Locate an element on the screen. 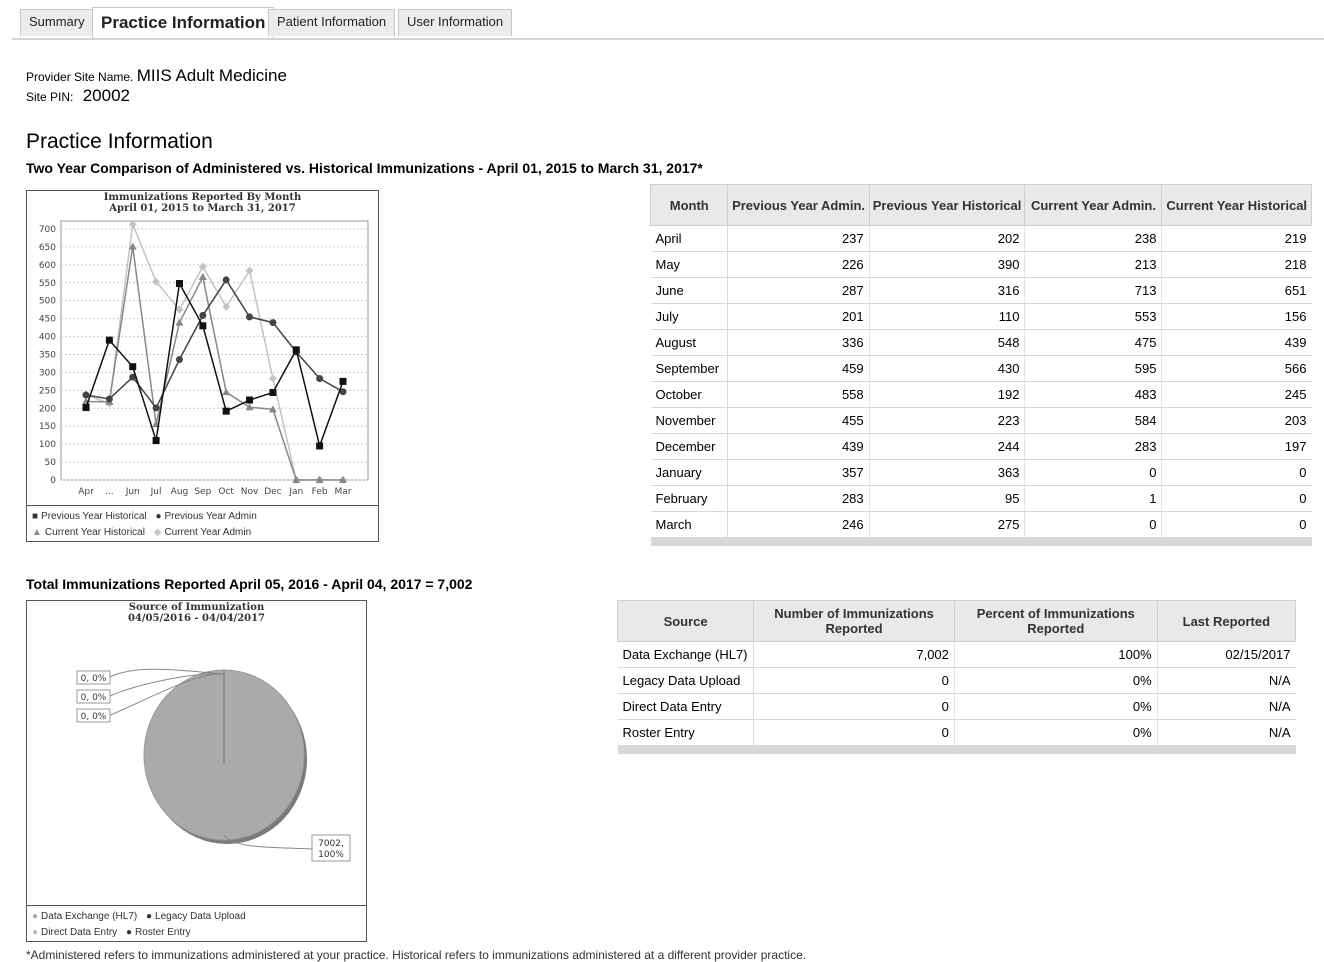 The image size is (1324, 962). table-cell: 584 is located at coordinates (1093, 420).